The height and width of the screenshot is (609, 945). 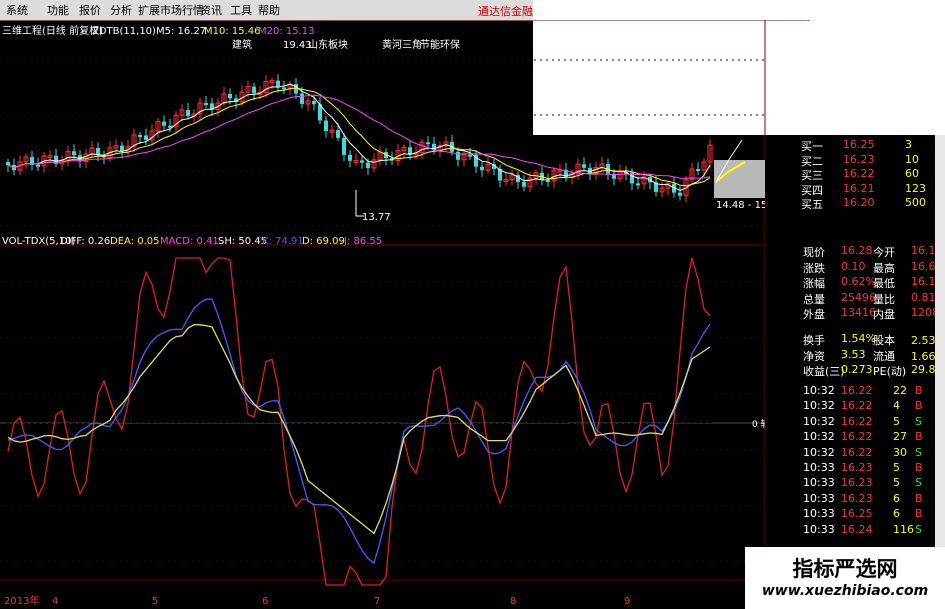 I want to click on bid-label: 买一, so click(x=812, y=146).